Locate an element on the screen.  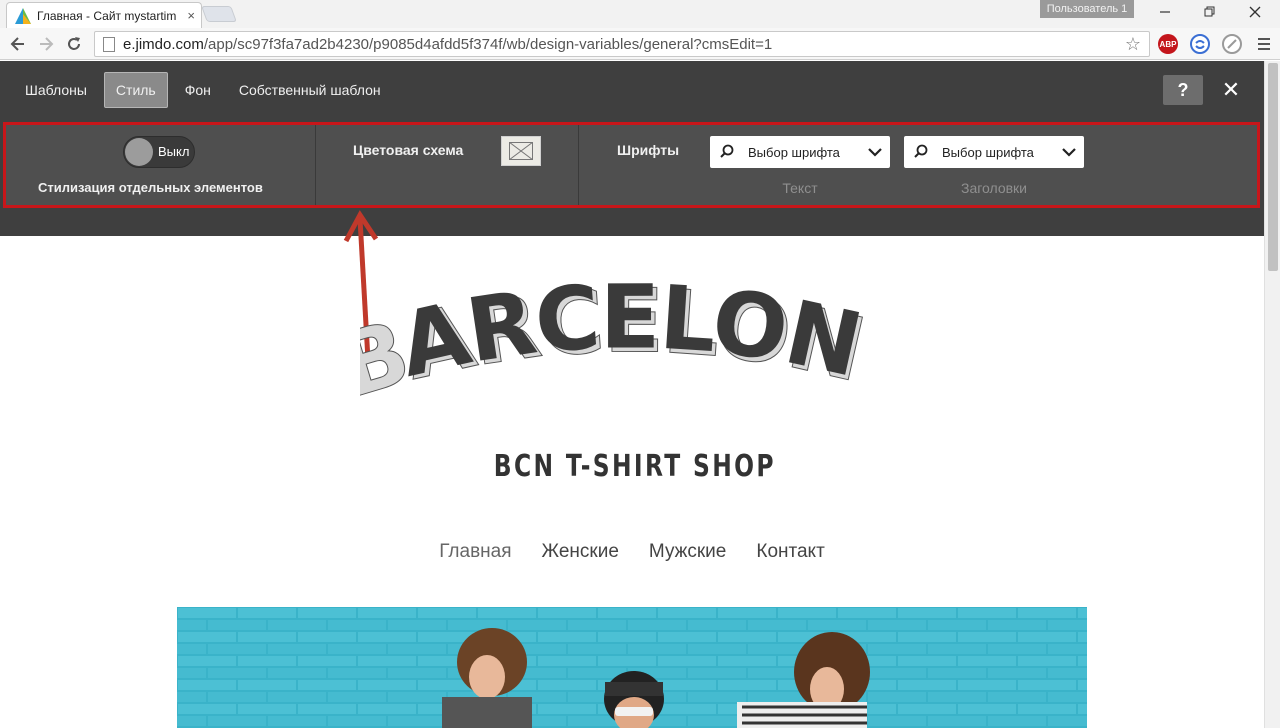
close-editor-icon: ✕ is located at coordinates (1231, 90).